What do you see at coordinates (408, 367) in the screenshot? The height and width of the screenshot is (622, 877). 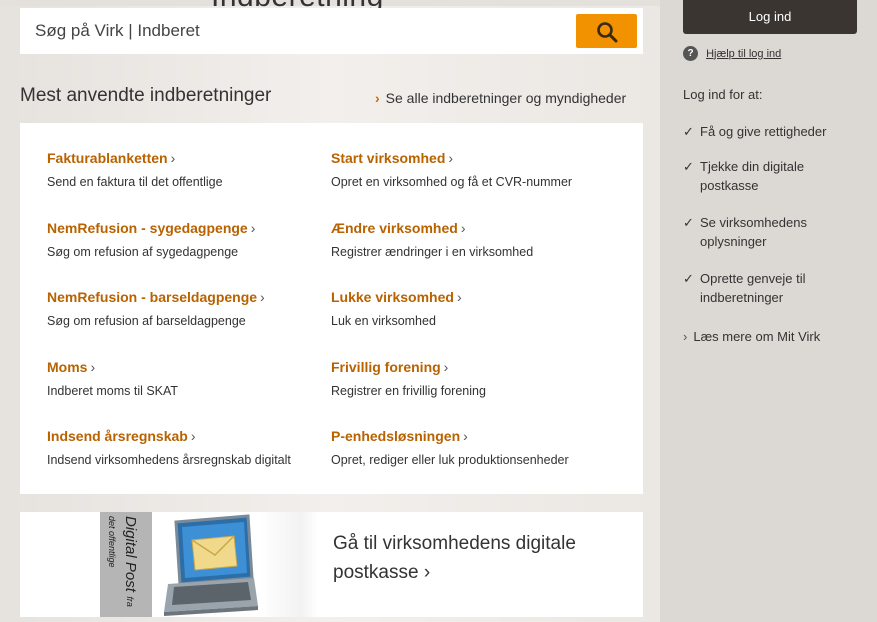 I see `link-title: Frivillig forening ›` at bounding box center [408, 367].